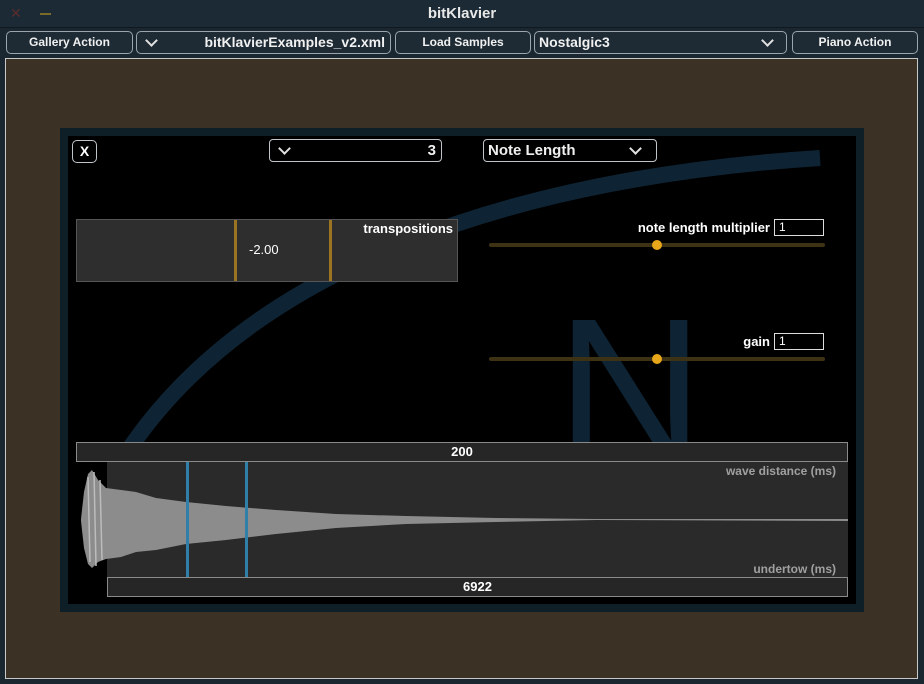 Image resolution: width=924 pixels, height=684 pixels. I want to click on gain-thumb, so click(657, 359).